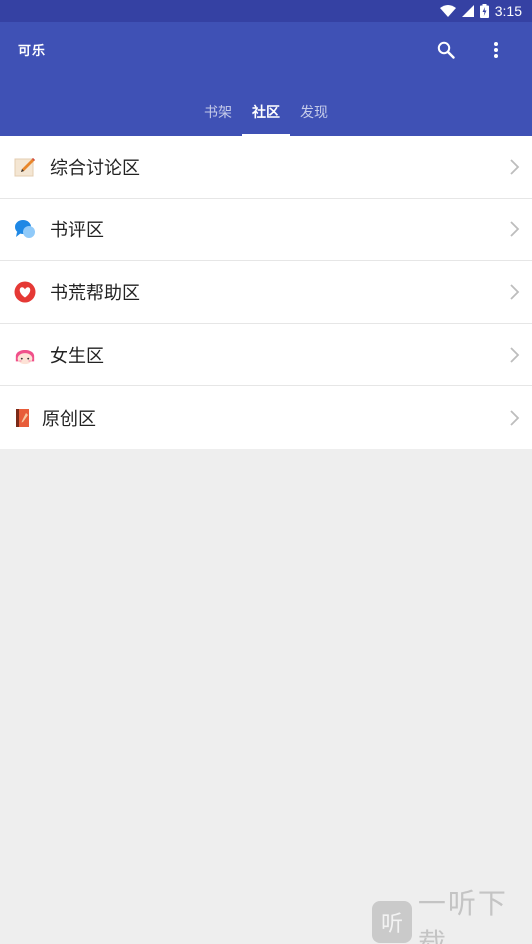 The image size is (532, 944). Describe the element at coordinates (462, 915) in the screenshot. I see `watermark-text: 一听下载` at that location.